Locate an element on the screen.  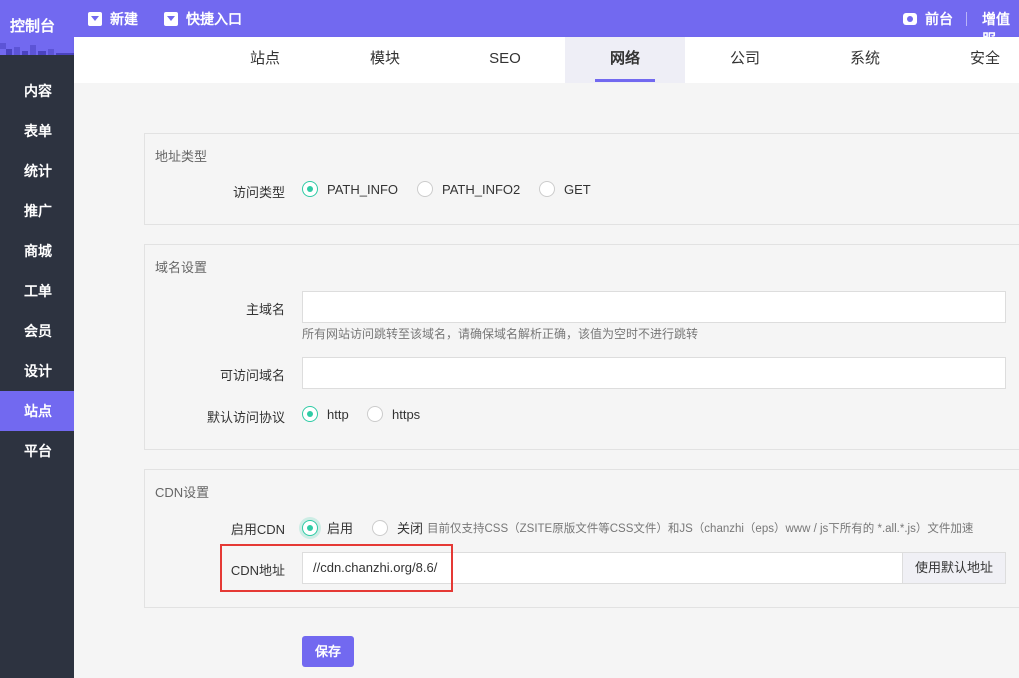
enable-cdn-label: 启用CDN is located at coordinates (257, 529).